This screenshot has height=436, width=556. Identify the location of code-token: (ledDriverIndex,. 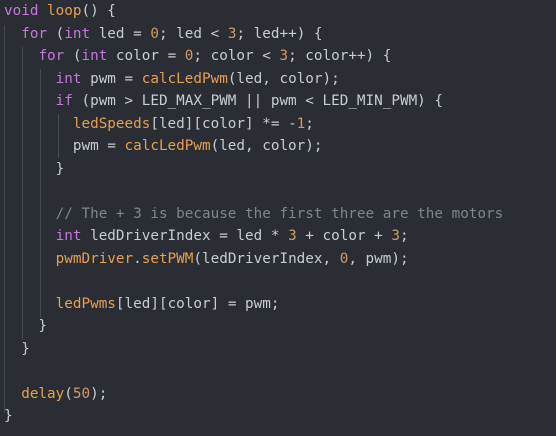
(266, 258).